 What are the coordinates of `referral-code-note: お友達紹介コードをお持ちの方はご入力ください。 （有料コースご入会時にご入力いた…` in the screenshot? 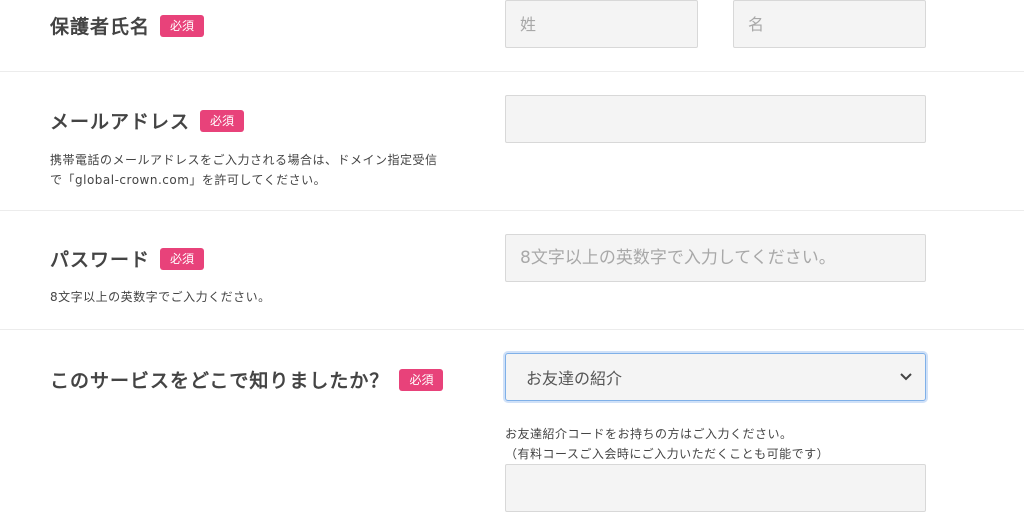 It's located at (667, 444).